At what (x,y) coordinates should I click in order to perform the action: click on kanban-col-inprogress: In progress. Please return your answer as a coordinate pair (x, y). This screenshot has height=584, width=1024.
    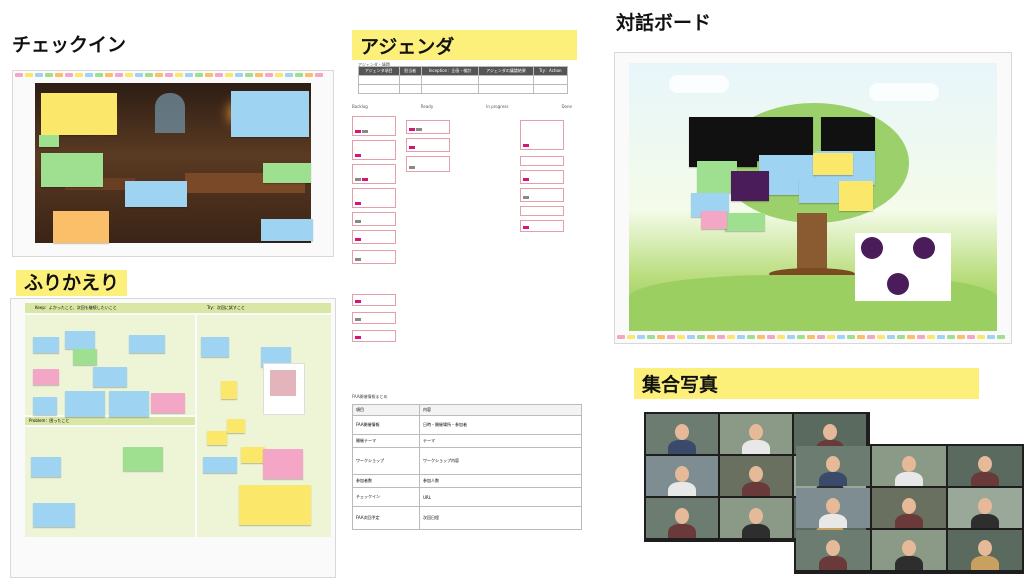
    Looking at the image, I should click on (497, 106).